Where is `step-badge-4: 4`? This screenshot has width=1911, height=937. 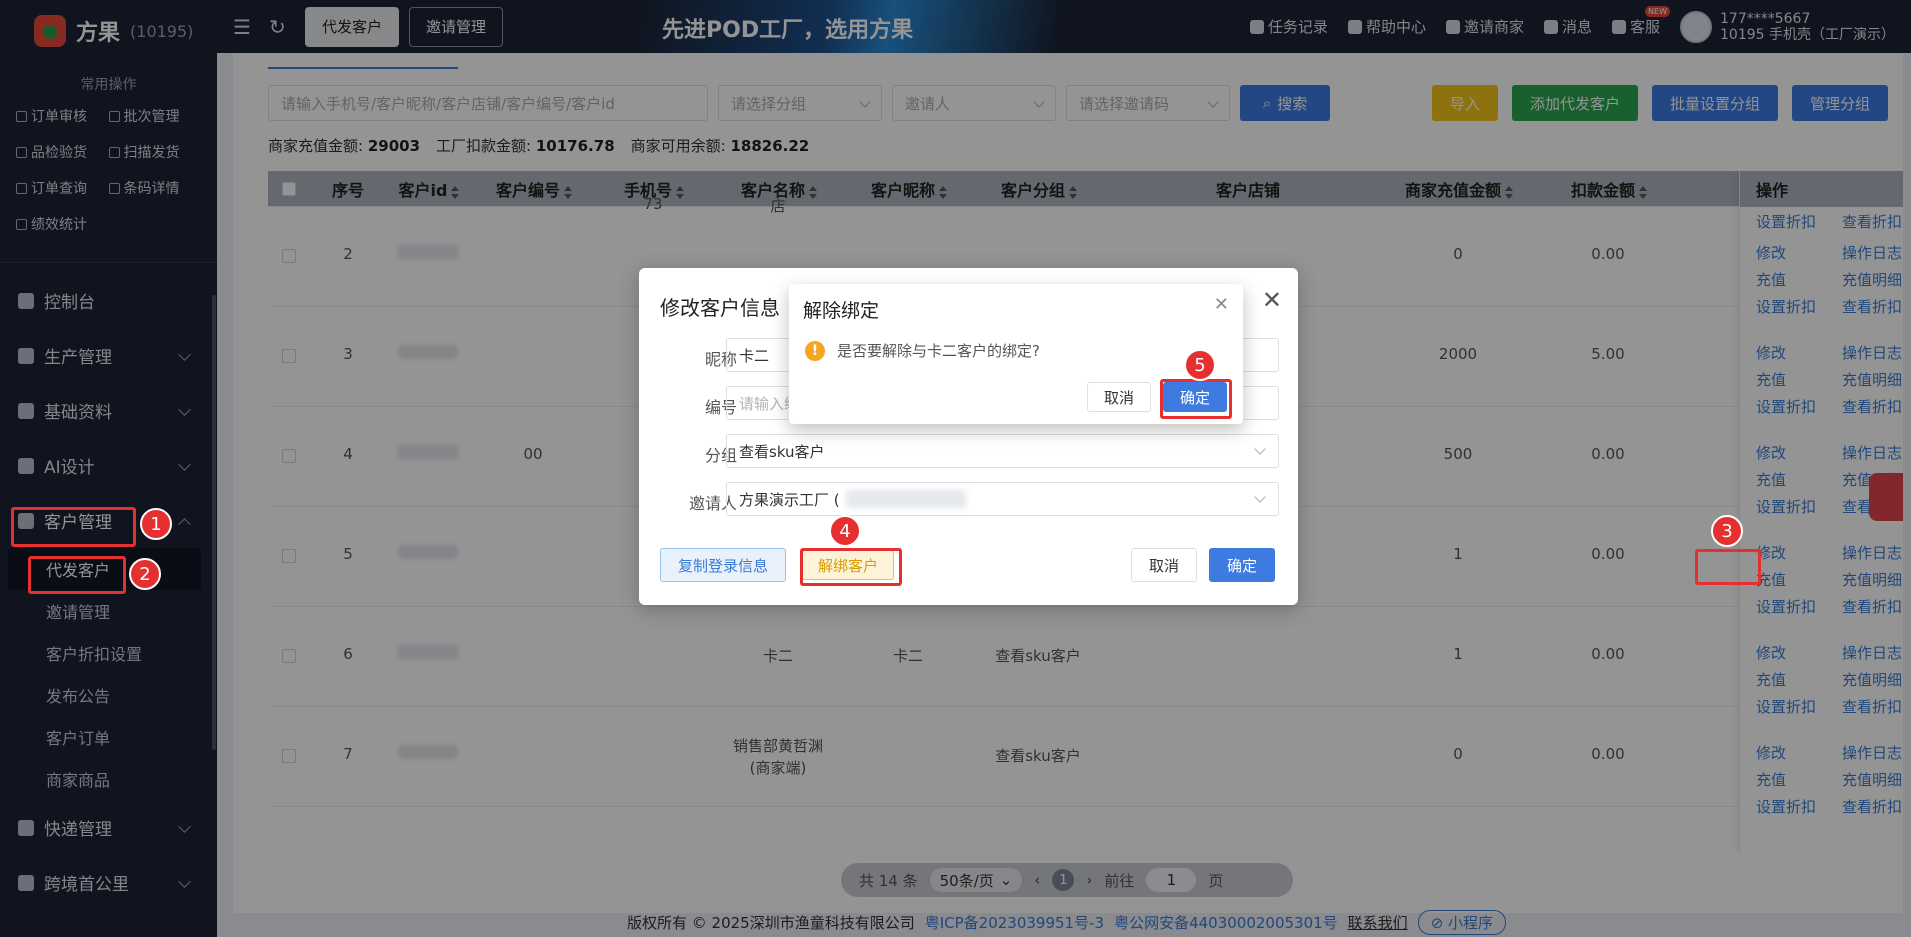
step-badge-4: 4 is located at coordinates (845, 531).